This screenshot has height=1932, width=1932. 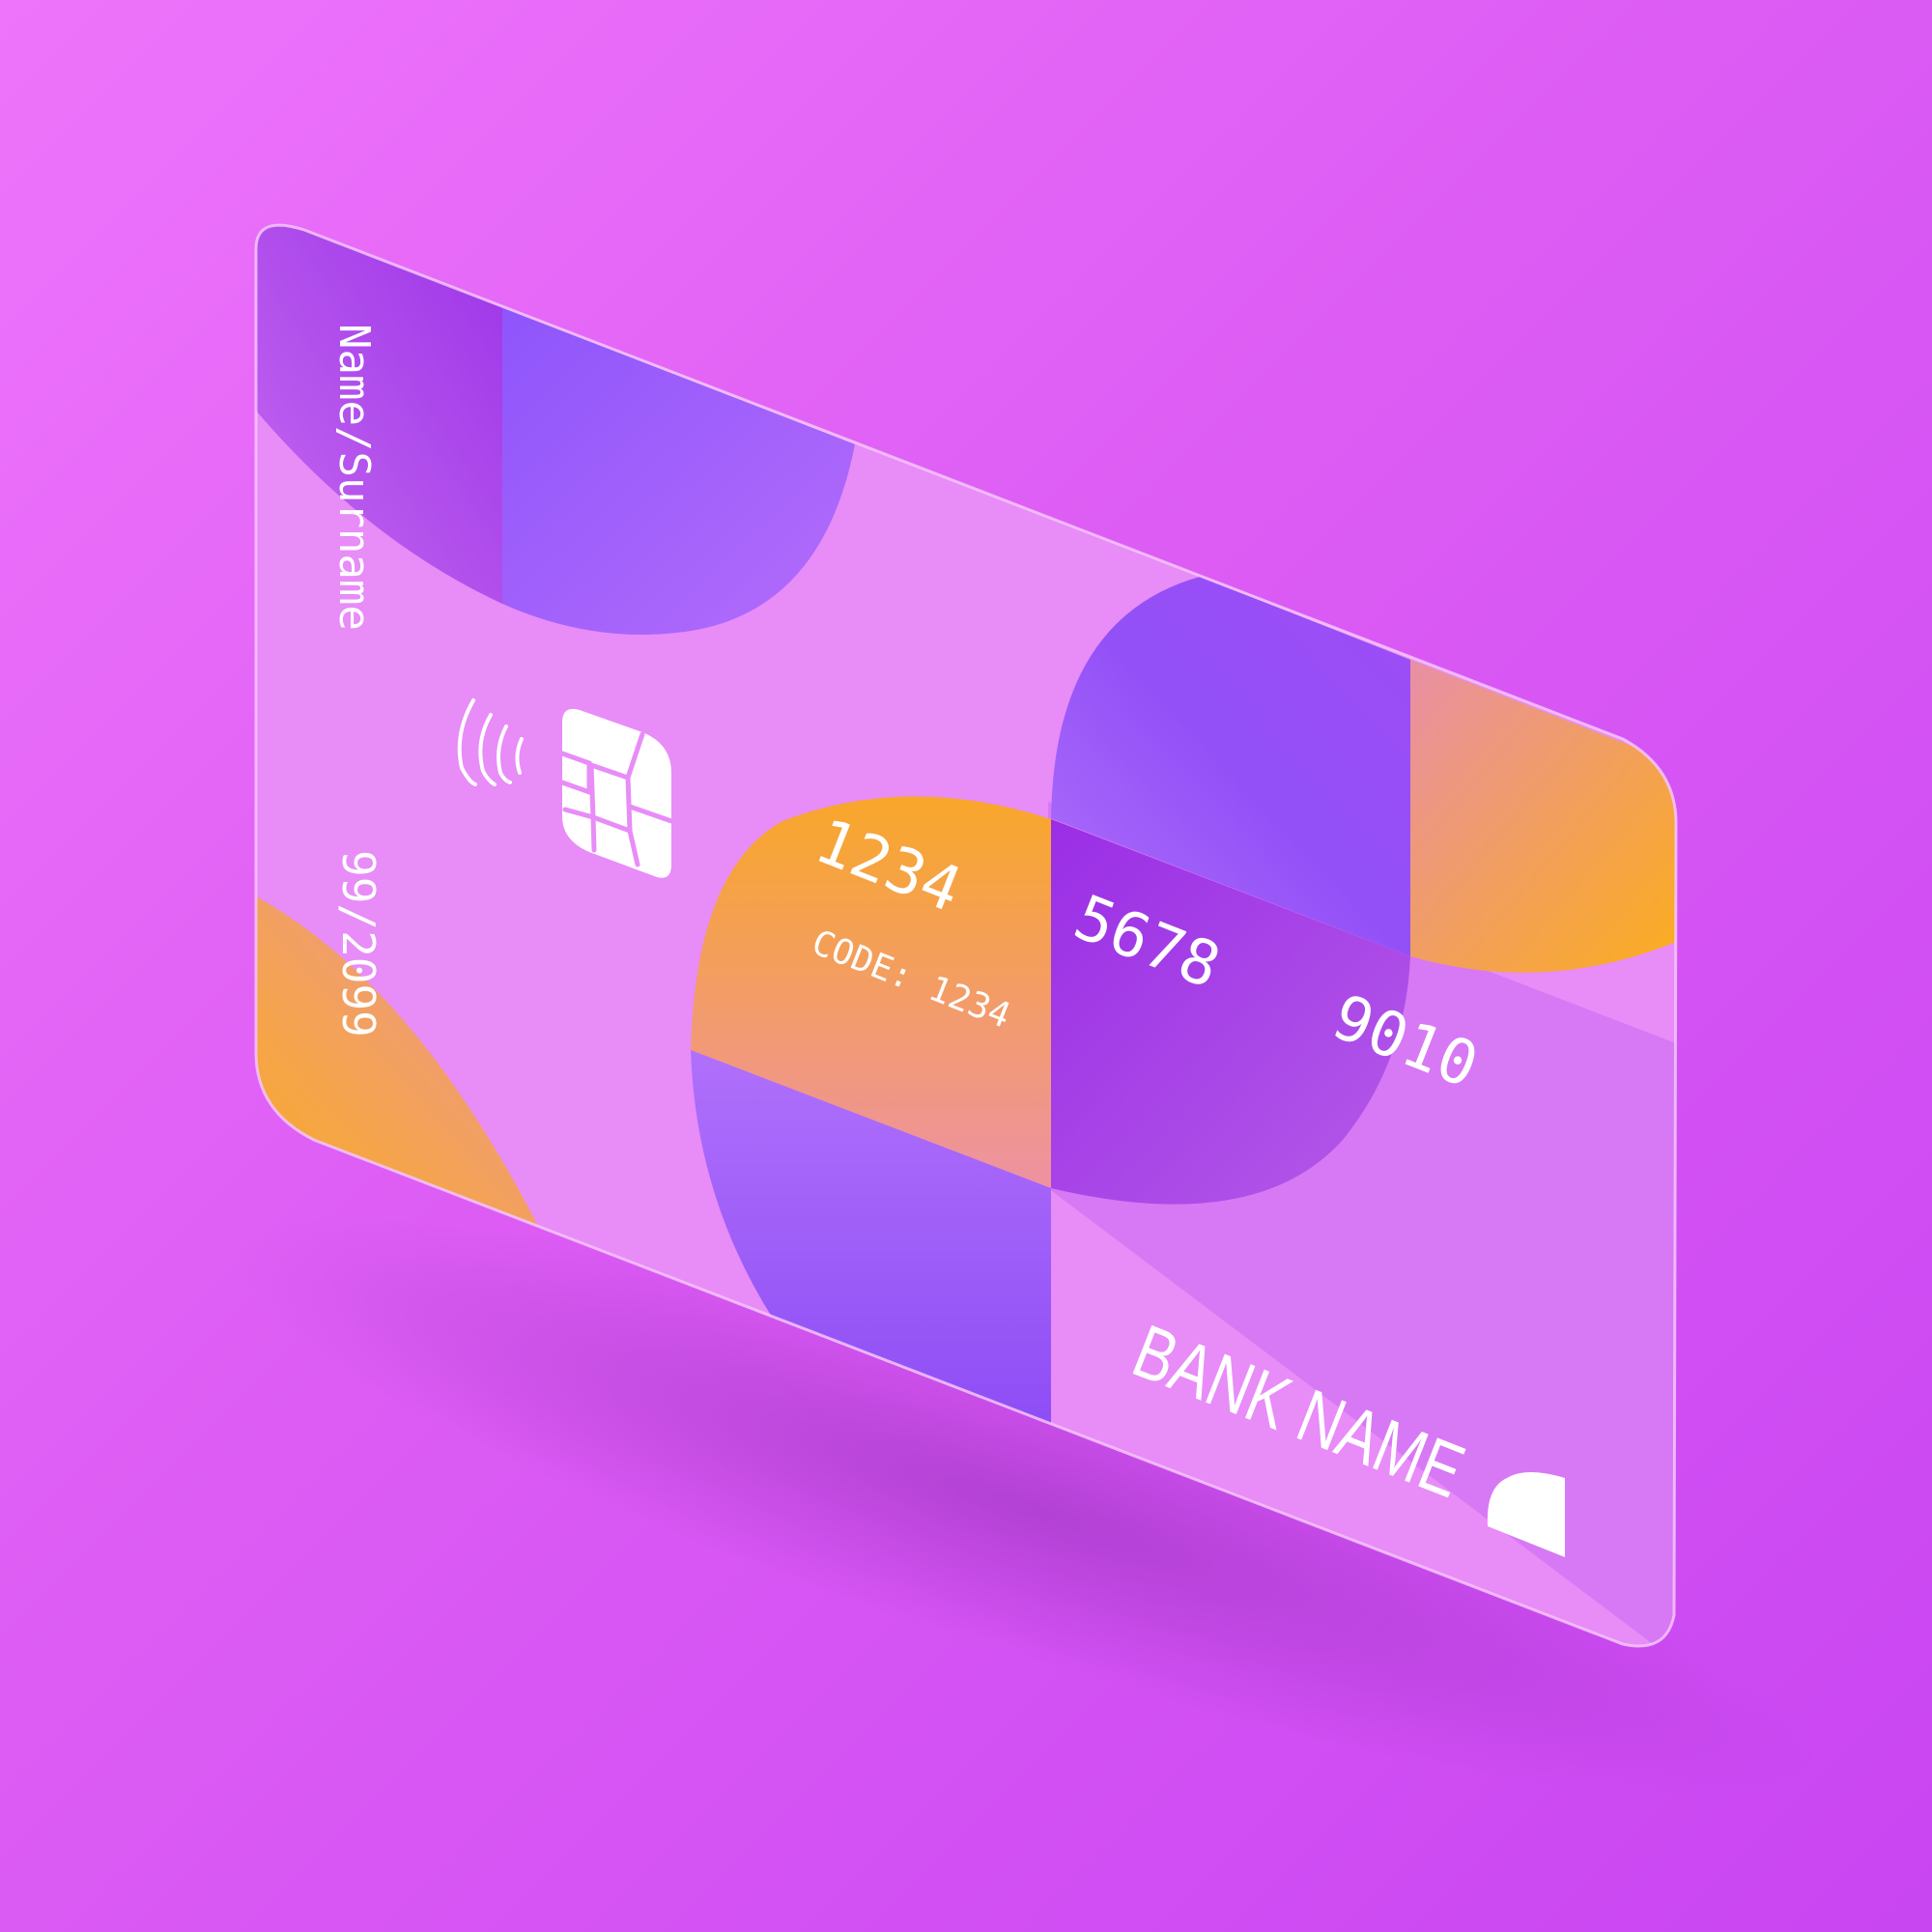 What do you see at coordinates (358, 943) in the screenshot?
I see `card-expiry: 99/2099` at bounding box center [358, 943].